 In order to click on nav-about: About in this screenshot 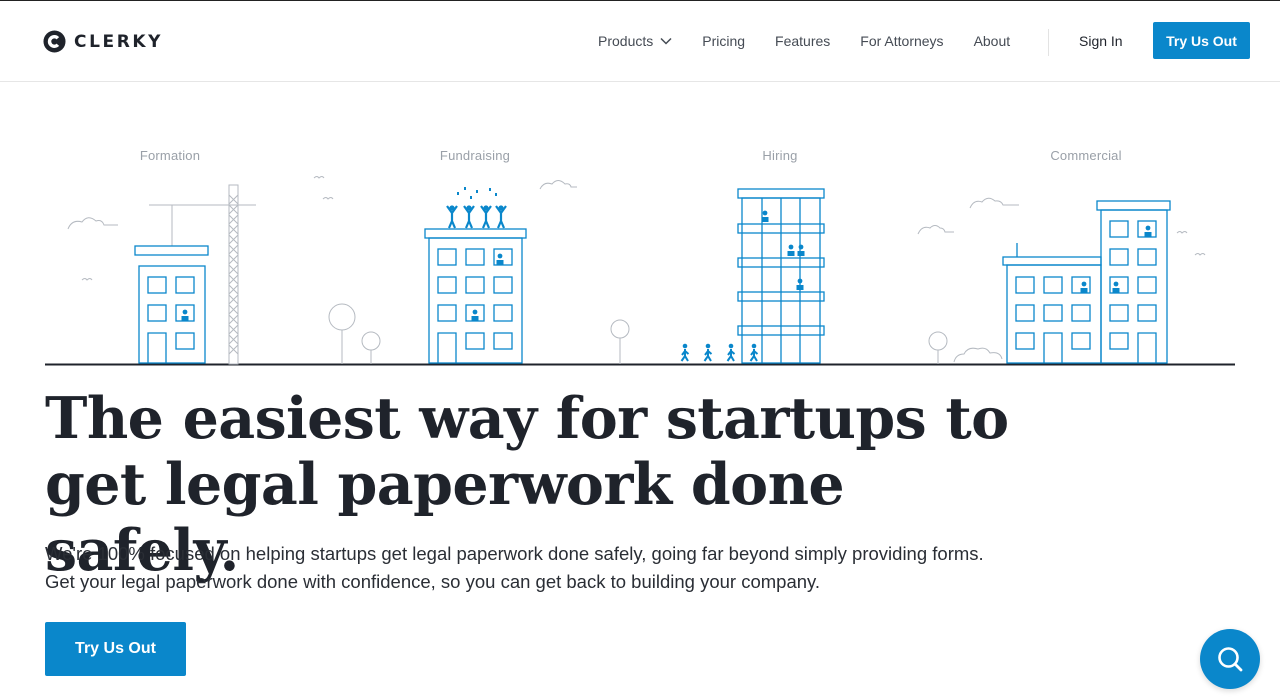, I will do `click(992, 41)`.